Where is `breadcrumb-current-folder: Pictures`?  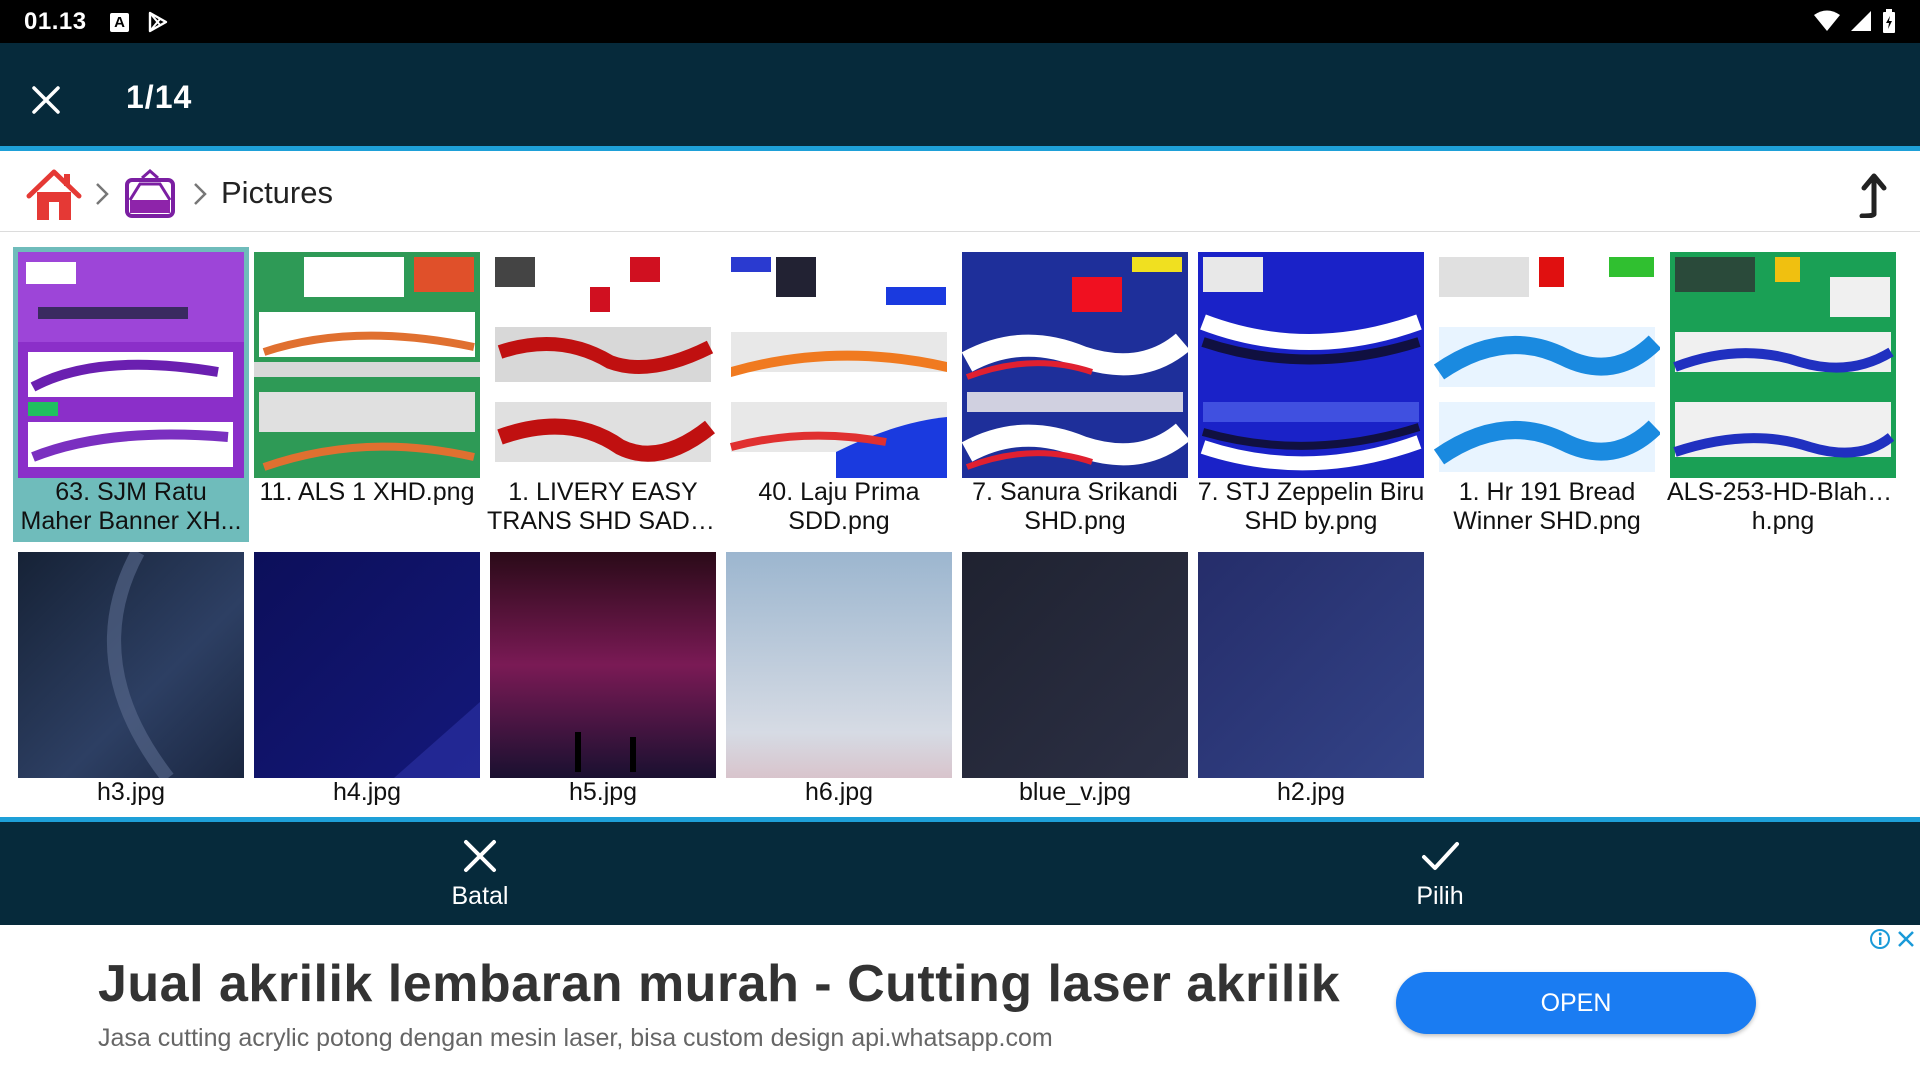
breadcrumb-current-folder: Pictures is located at coordinates (277, 193).